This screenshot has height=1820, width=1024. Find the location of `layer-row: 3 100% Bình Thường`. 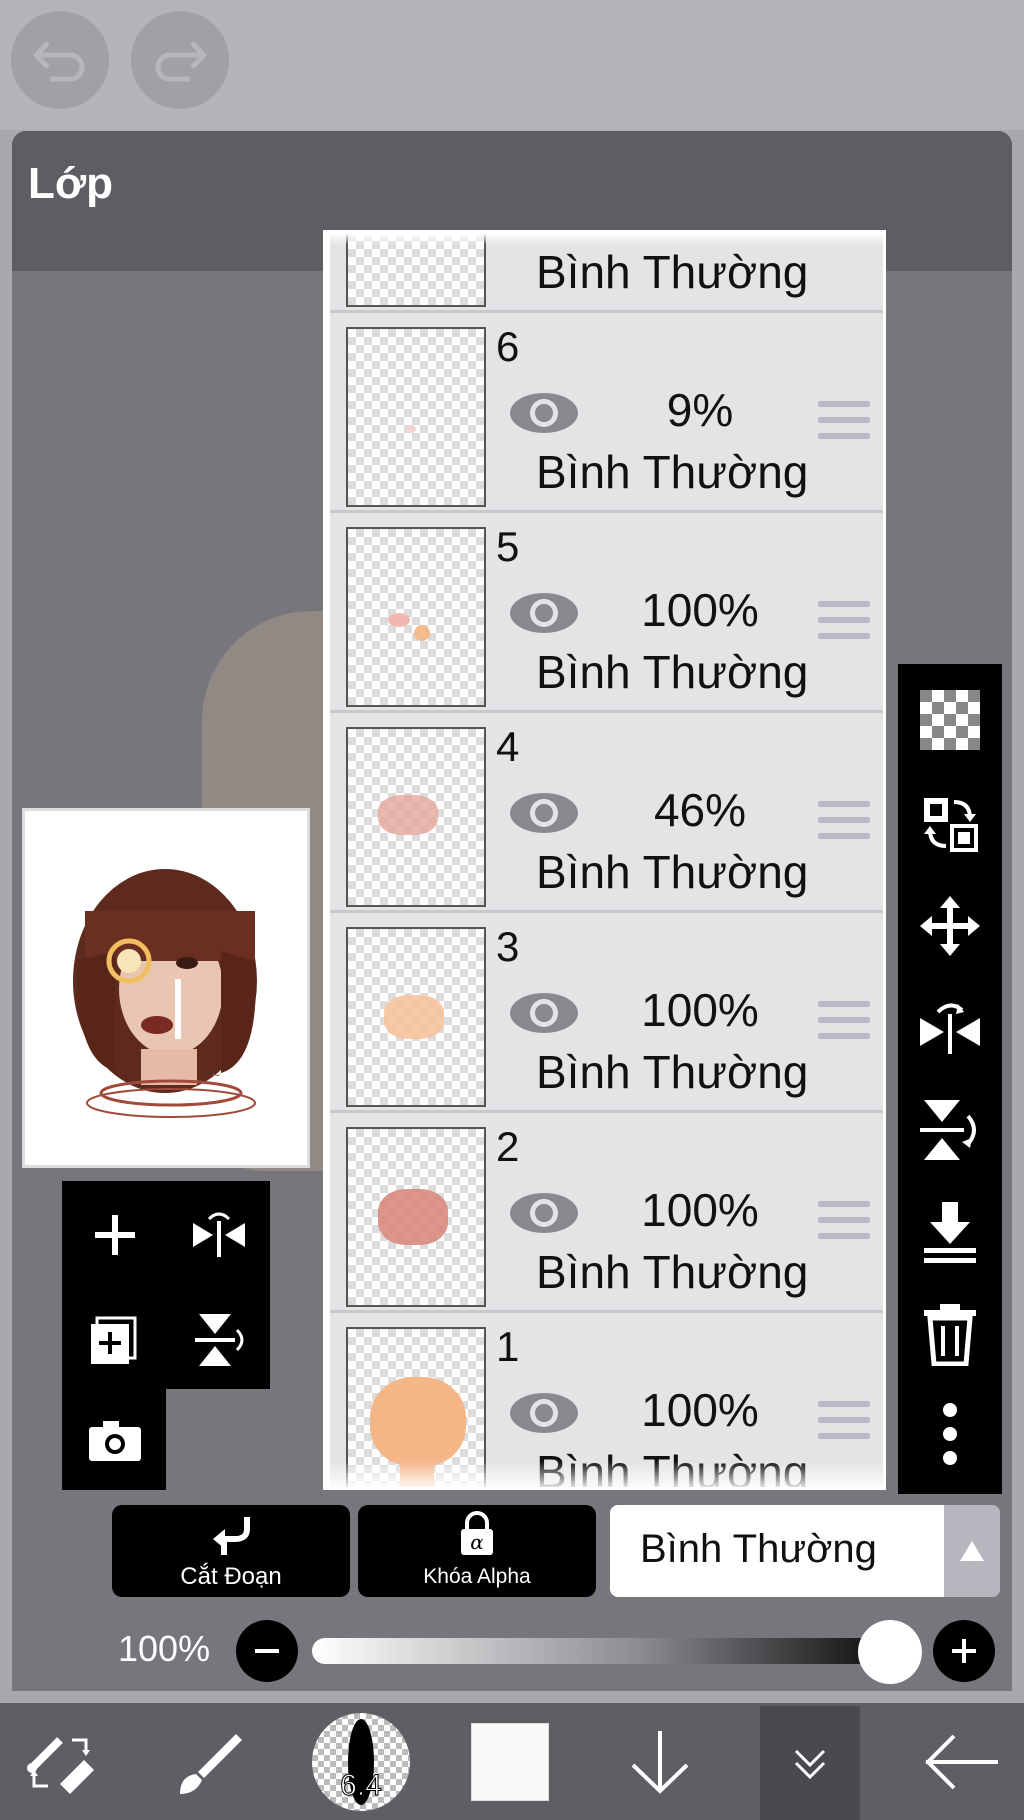

layer-row: 3 100% Bình Thường is located at coordinates (606, 1013).